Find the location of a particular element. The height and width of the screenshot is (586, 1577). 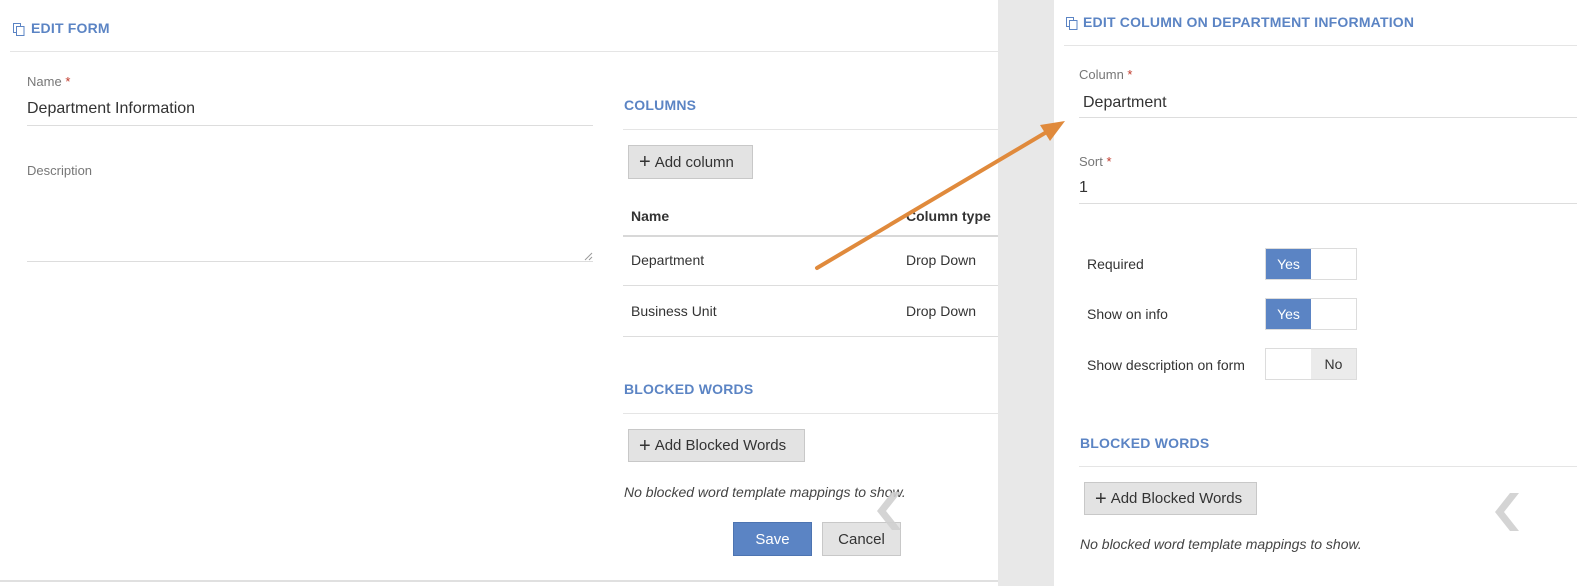

show-description-toggle-value: No is located at coordinates (1333, 364).